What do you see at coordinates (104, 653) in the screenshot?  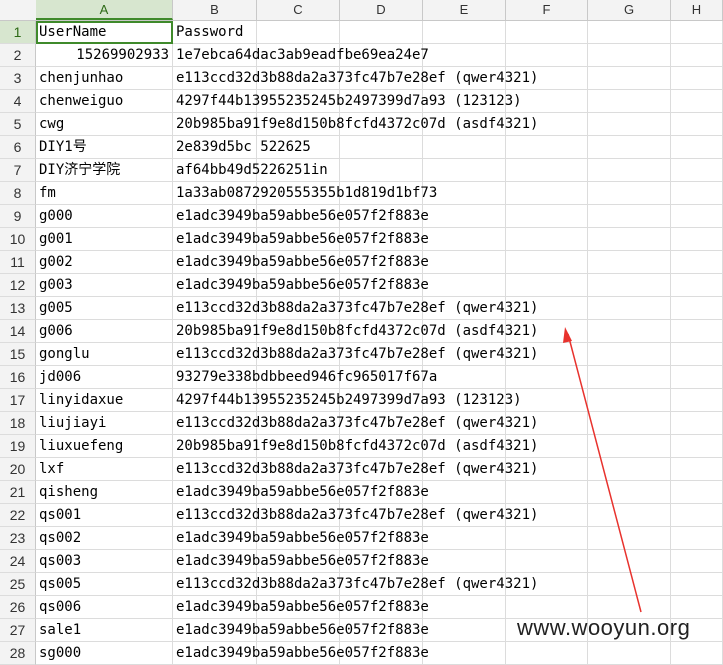 I see `cell-username: sg000` at bounding box center [104, 653].